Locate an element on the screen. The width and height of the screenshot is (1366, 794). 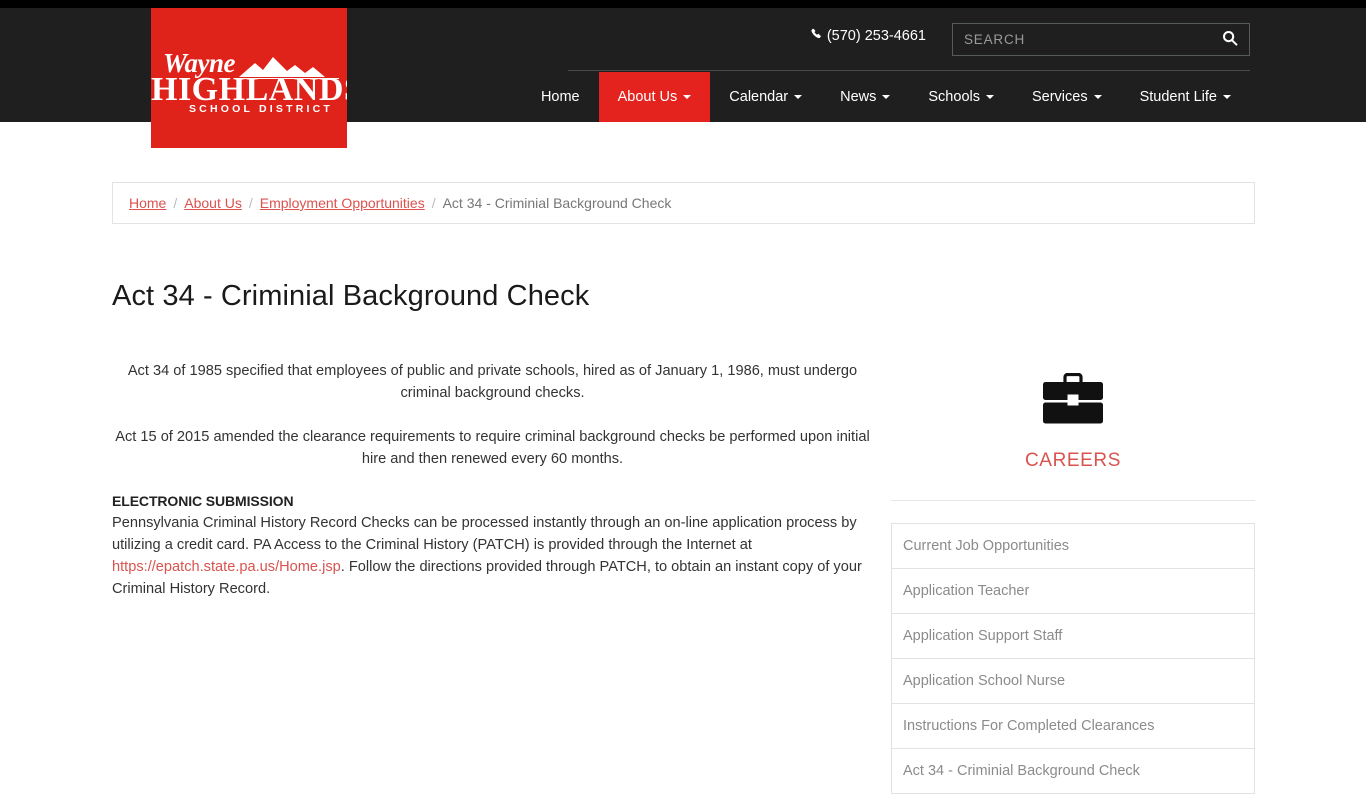
search-input is located at coordinates (1082, 39).